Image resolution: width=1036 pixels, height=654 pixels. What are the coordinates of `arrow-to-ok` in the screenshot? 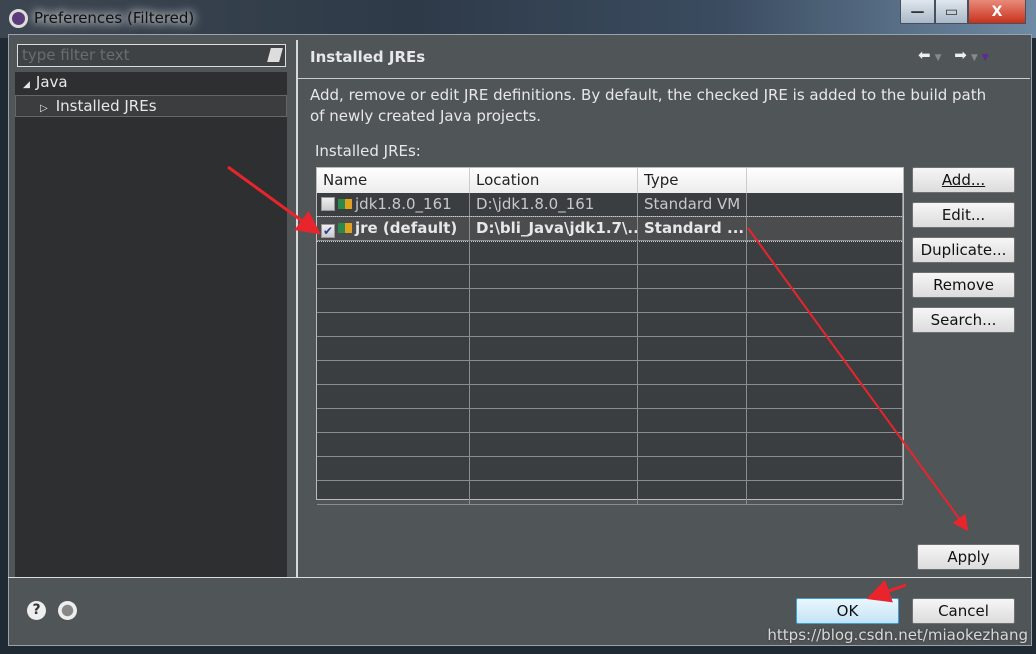 It's located at (886, 591).